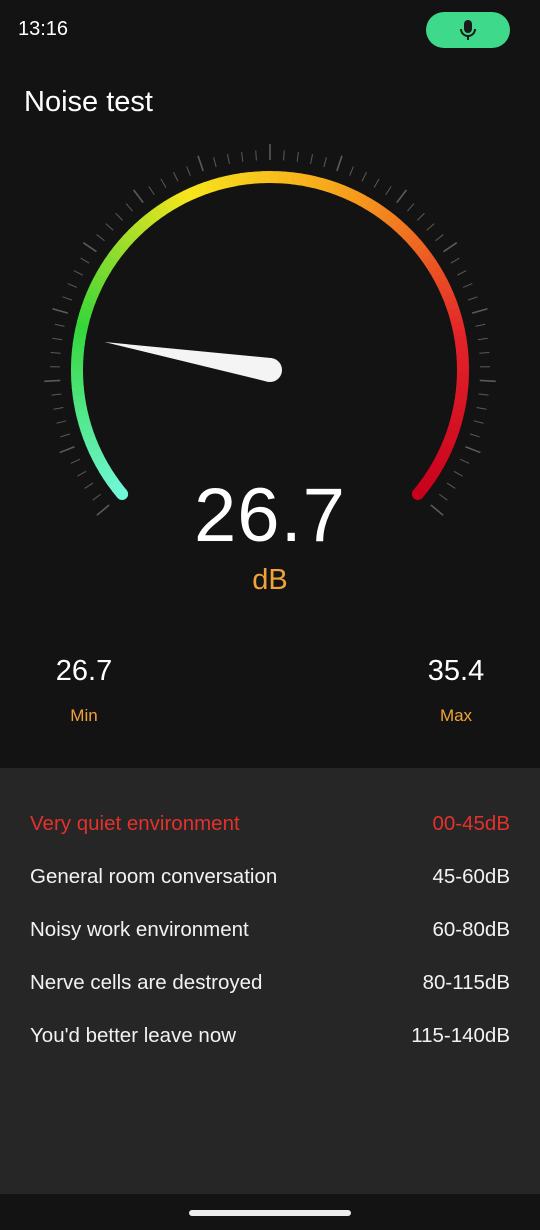  Describe the element at coordinates (456, 690) in the screenshot. I see `max-stat: 35.4 Max` at that location.